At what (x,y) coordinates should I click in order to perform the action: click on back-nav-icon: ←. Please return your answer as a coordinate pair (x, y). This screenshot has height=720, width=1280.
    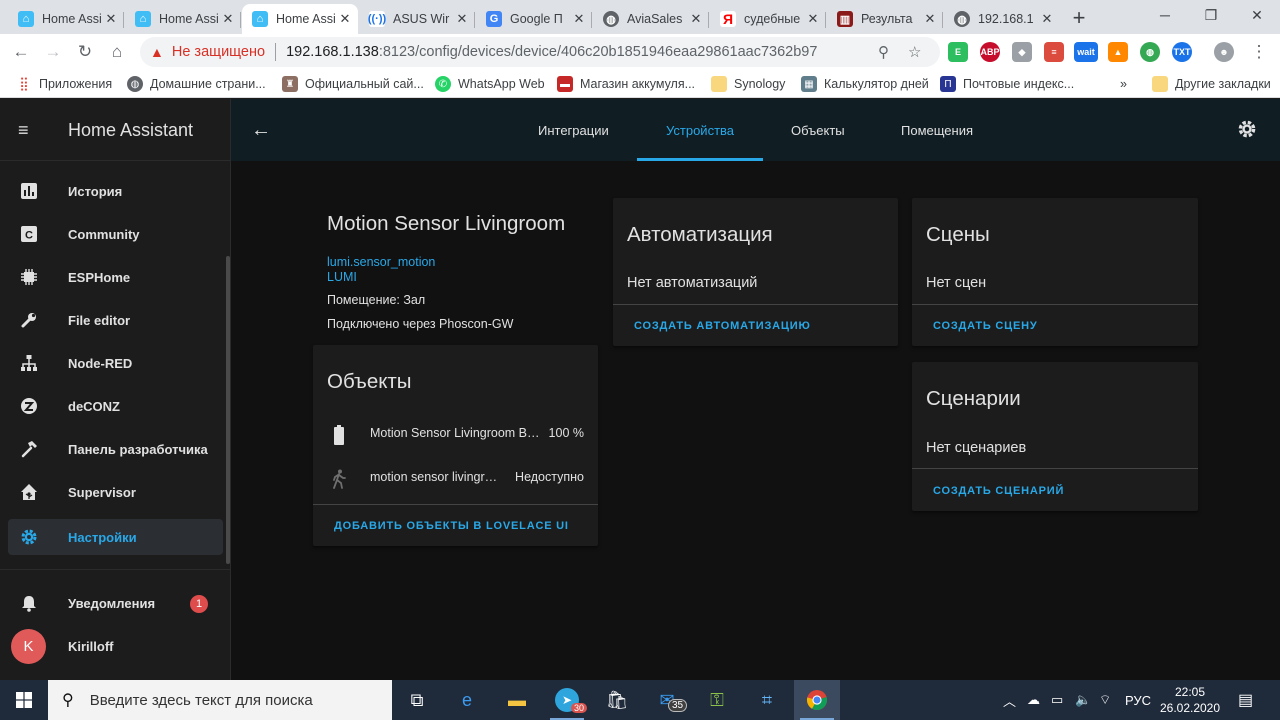
    Looking at the image, I should click on (21, 52).